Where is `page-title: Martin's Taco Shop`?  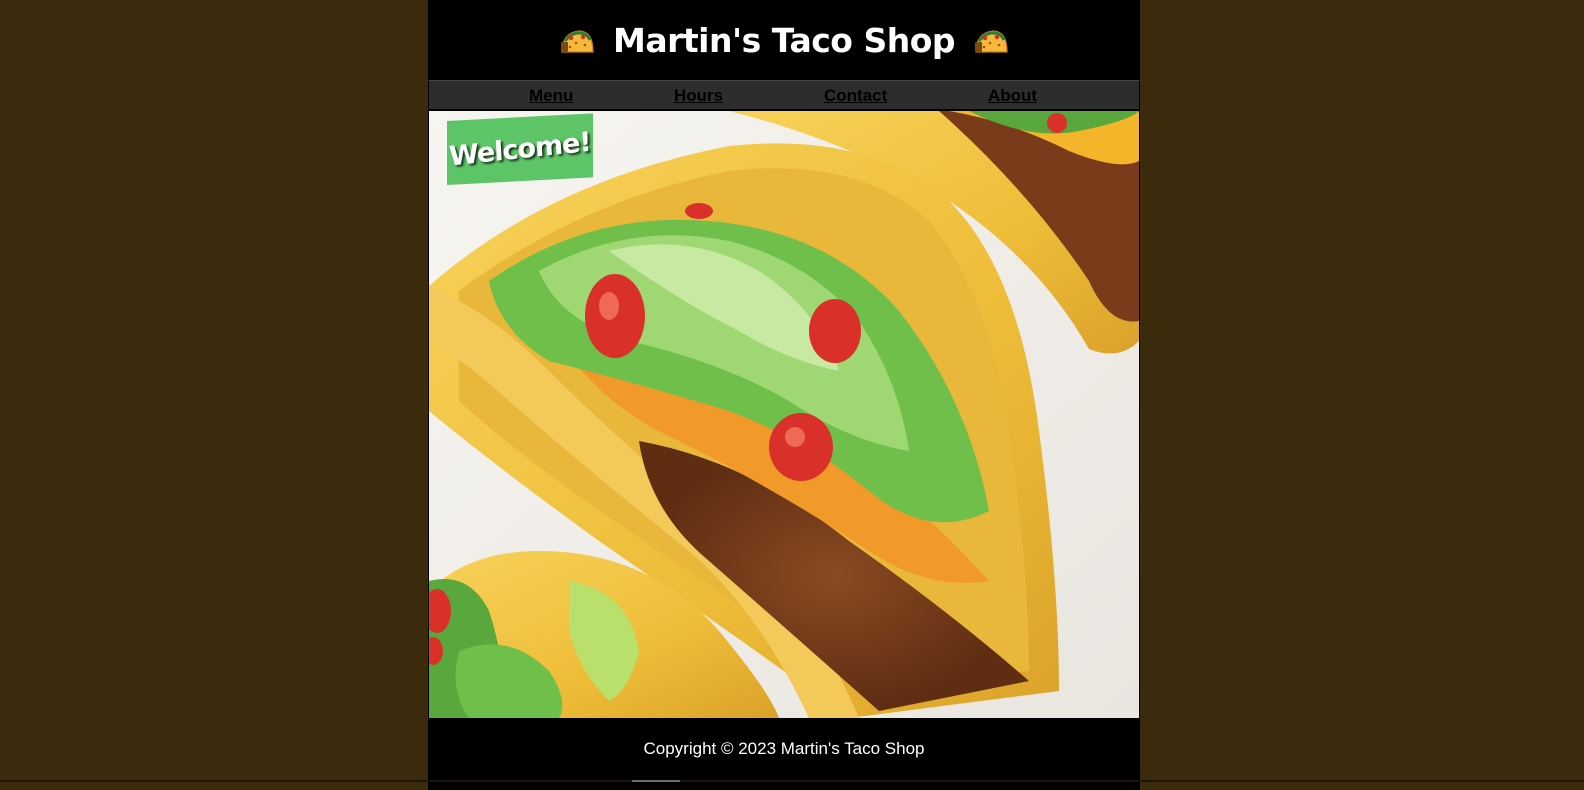 page-title: Martin's Taco Shop is located at coordinates (784, 40).